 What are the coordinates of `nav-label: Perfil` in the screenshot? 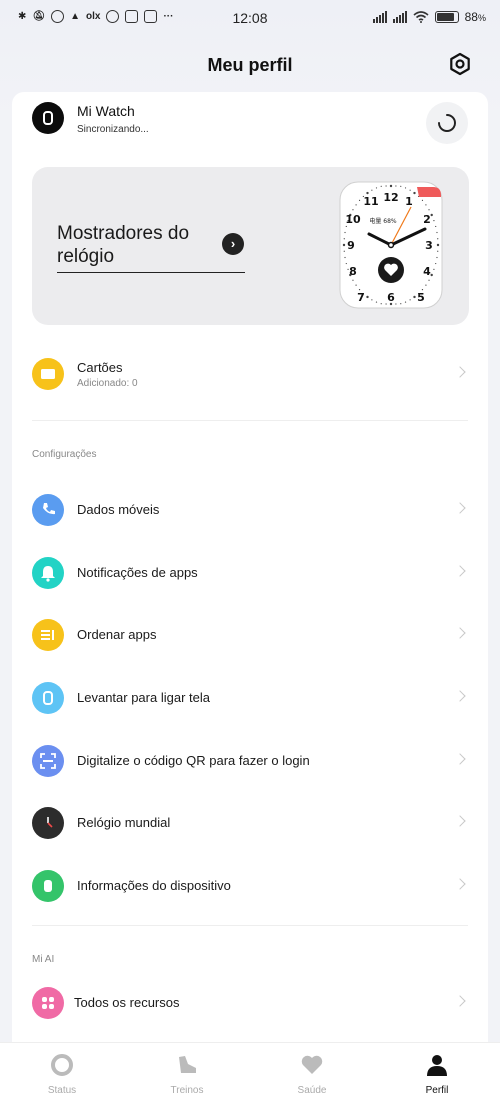 It's located at (437, 1090).